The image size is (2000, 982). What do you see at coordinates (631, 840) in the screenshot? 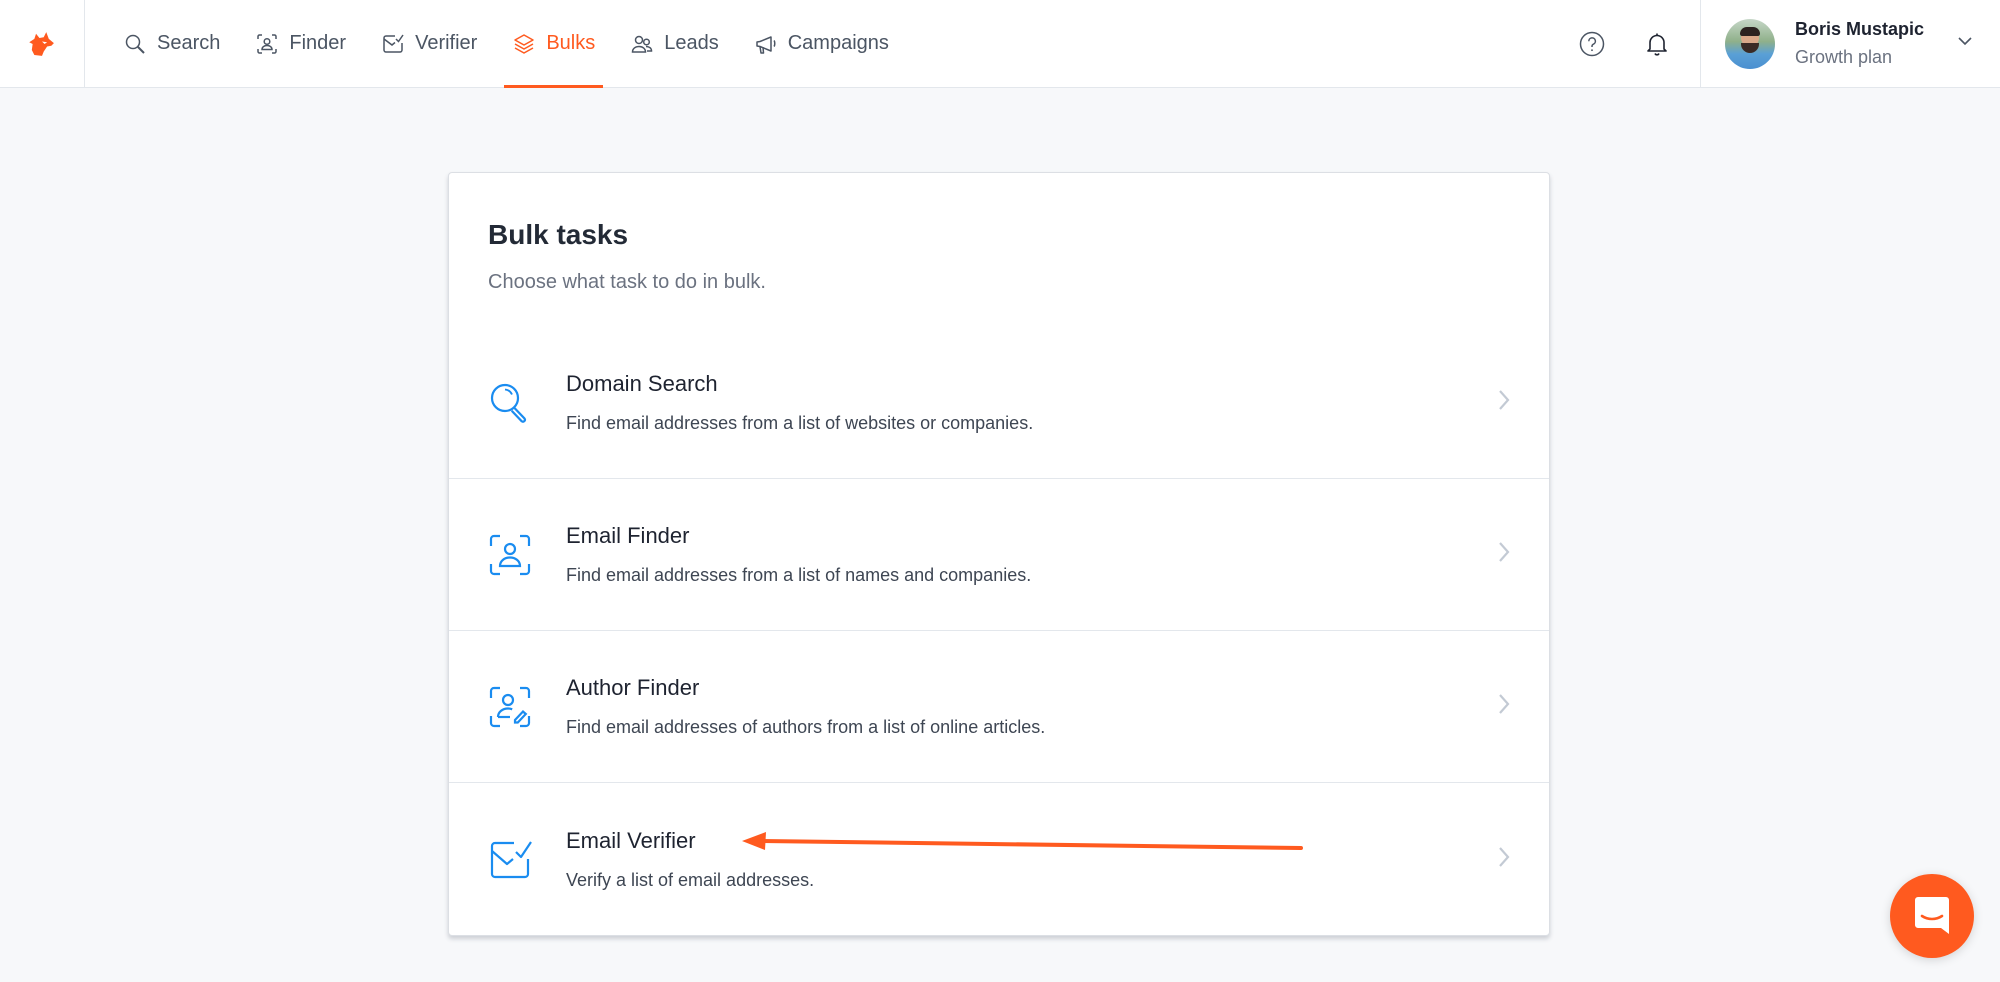
I see `task-title: Email Verifier` at bounding box center [631, 840].